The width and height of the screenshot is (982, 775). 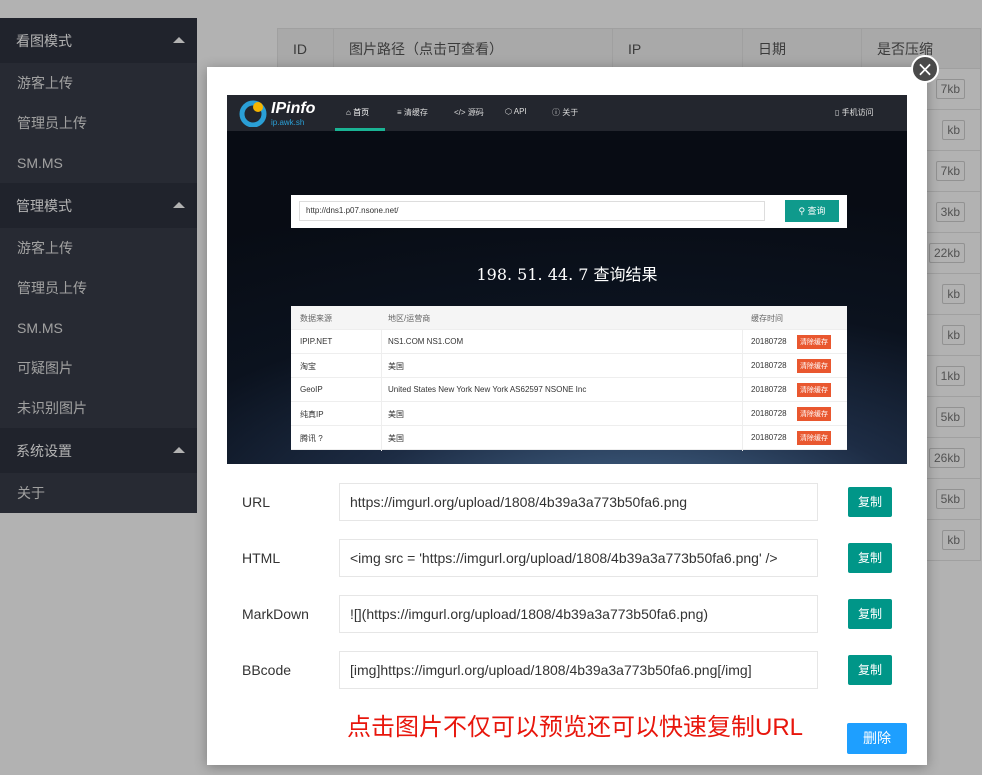 I want to click on preview-tab-home: ⌂ 首页, so click(x=357, y=112).